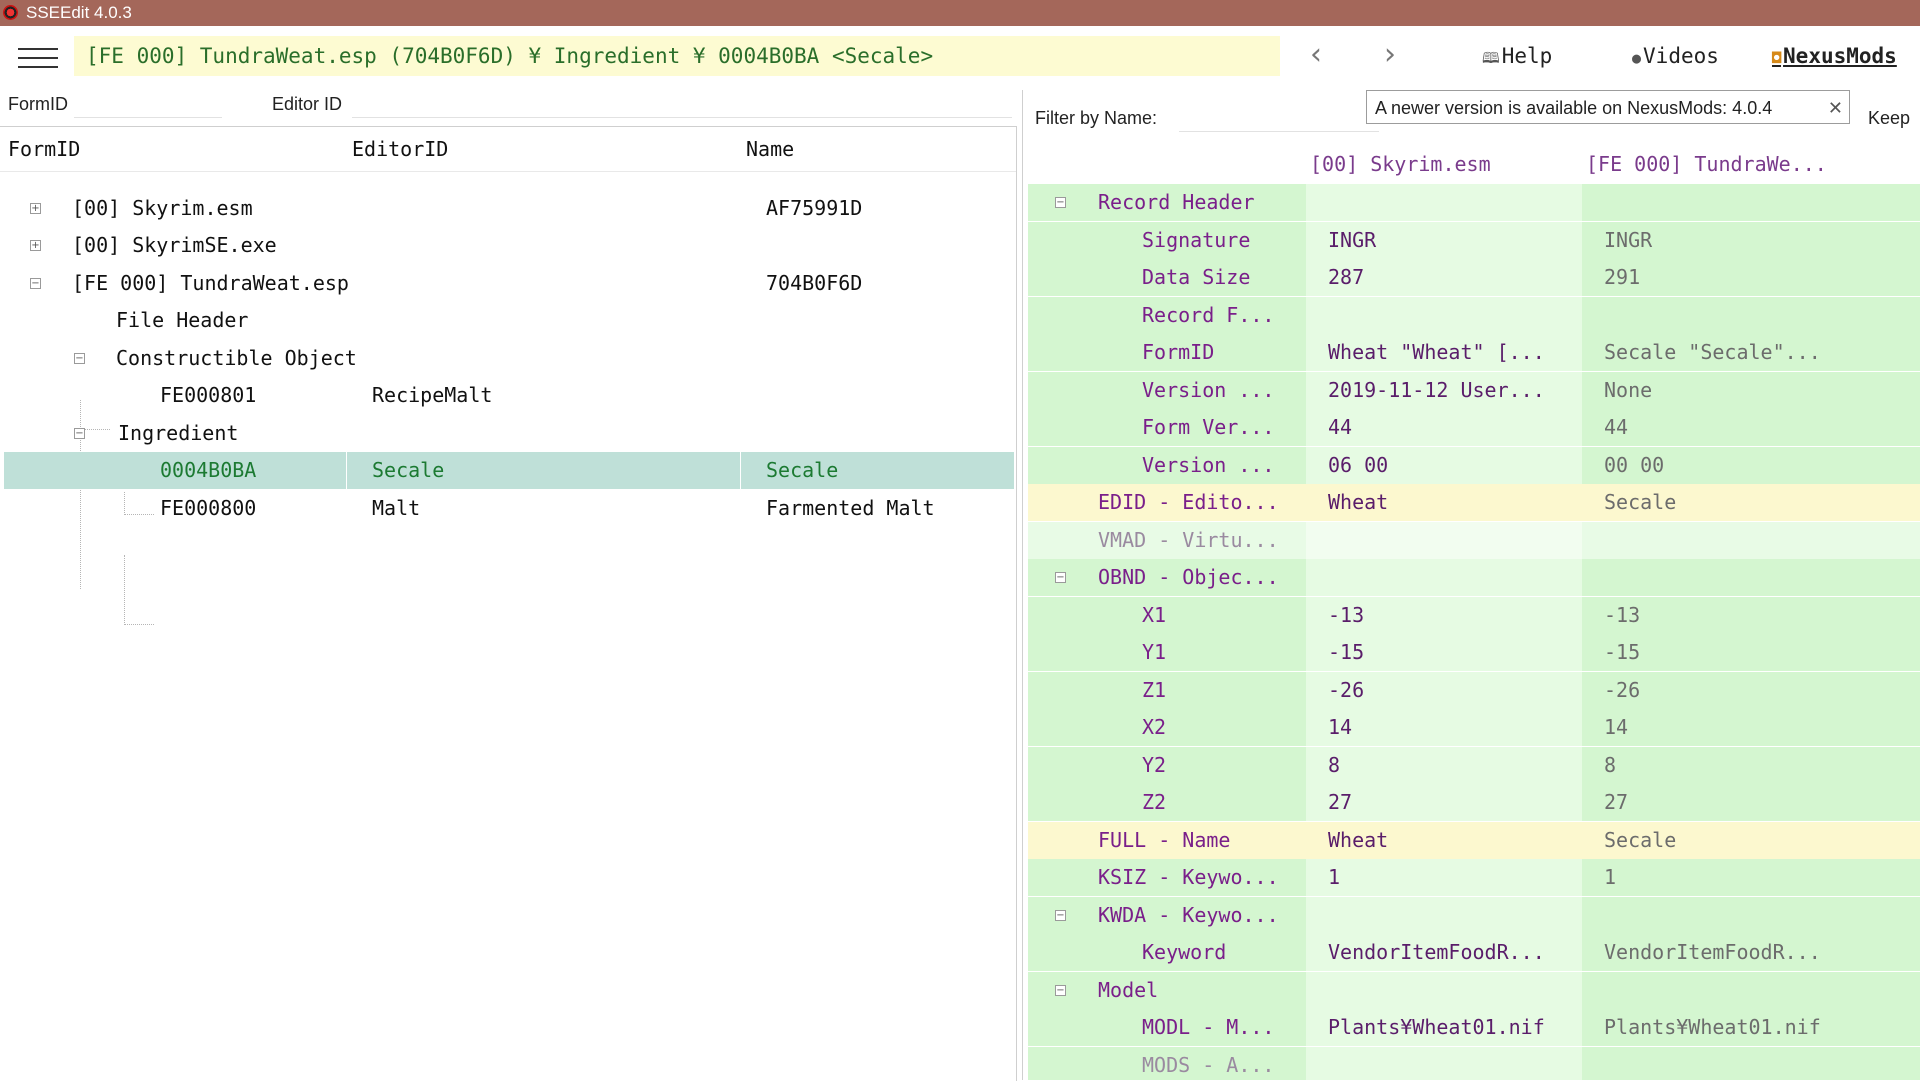  I want to click on record-row: Y2 8 8, so click(1474, 765).